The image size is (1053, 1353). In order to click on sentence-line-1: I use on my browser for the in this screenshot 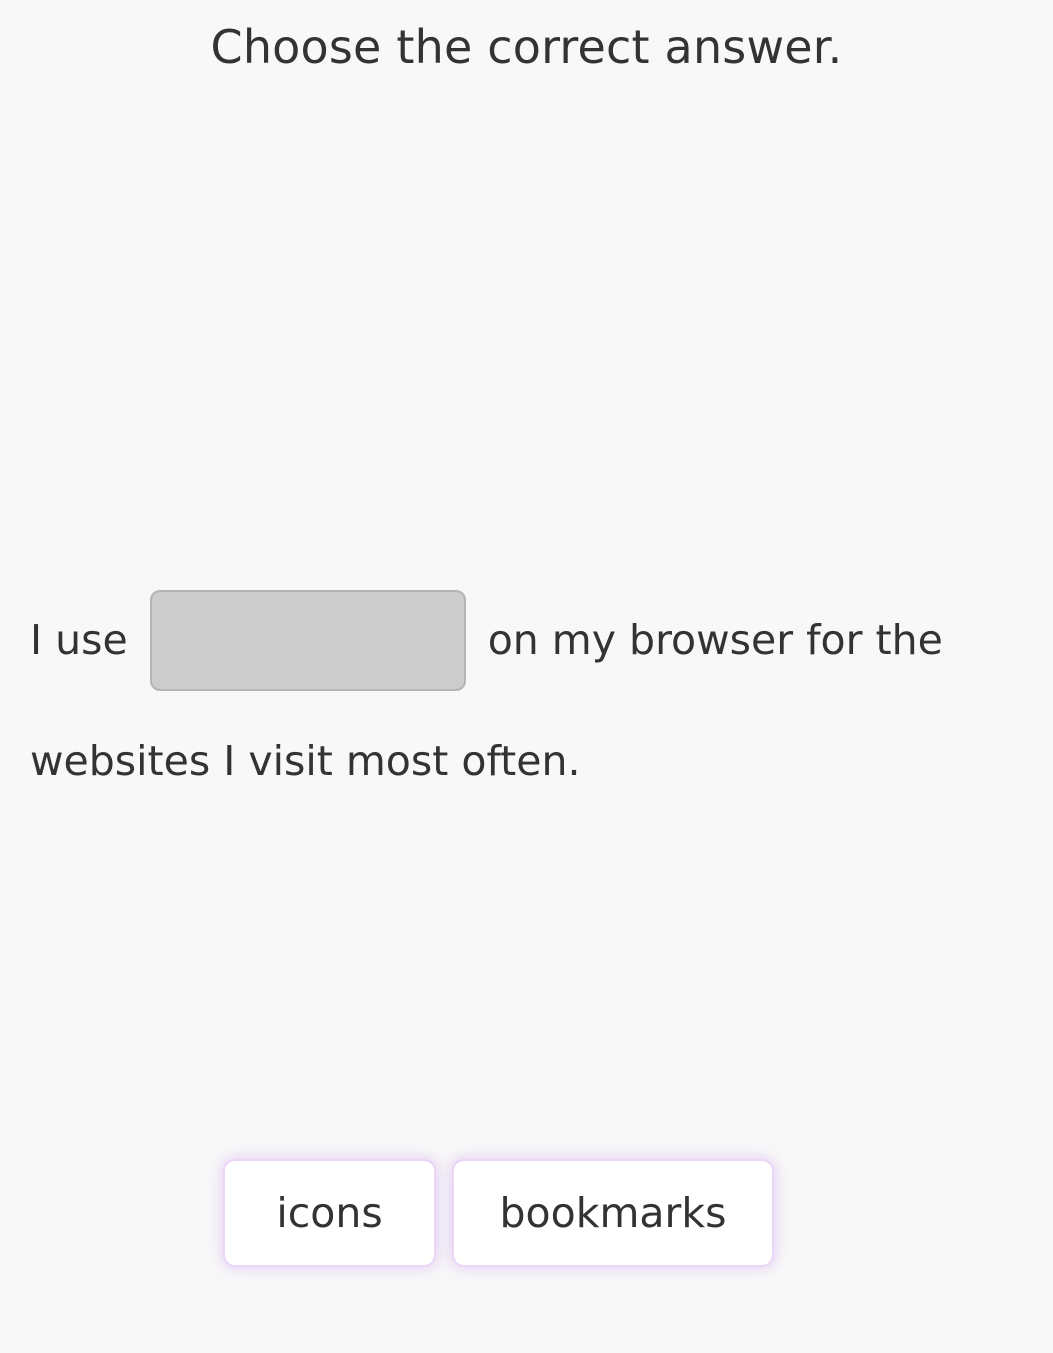, I will do `click(486, 640)`.